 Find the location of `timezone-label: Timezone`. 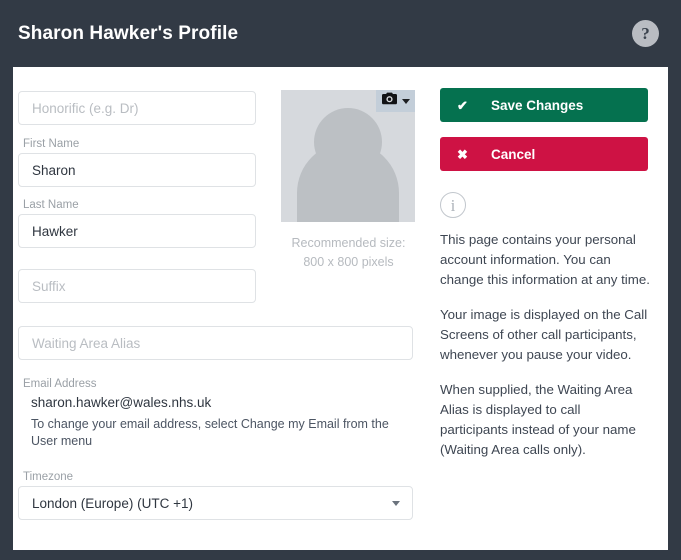

timezone-label: Timezone is located at coordinates (48, 477).